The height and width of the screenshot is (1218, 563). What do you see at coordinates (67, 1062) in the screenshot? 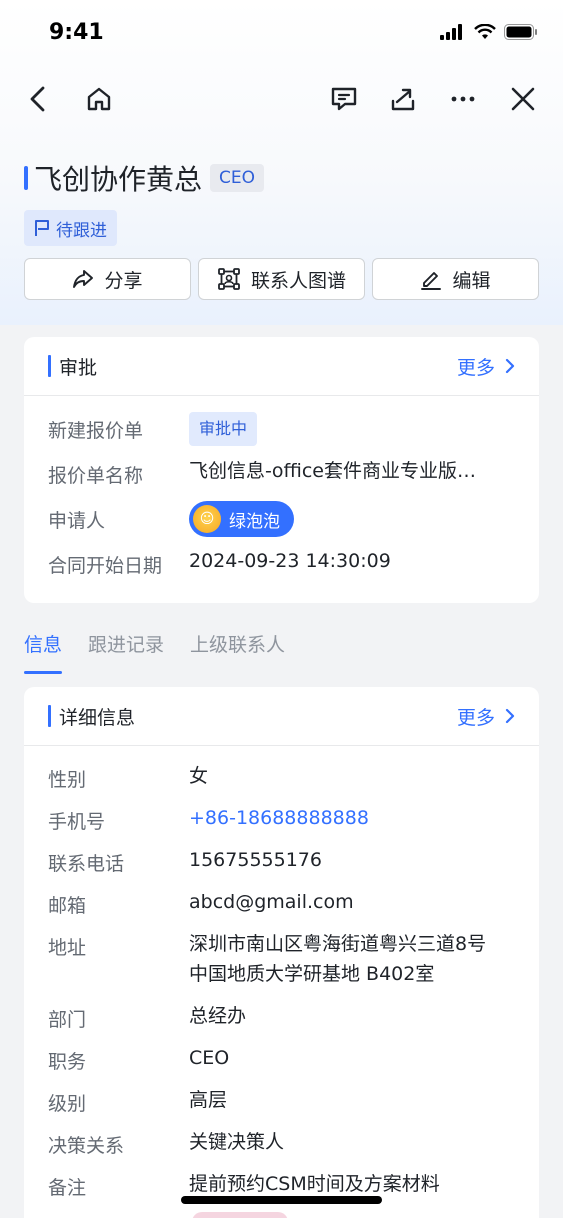
I see `job-title-label: 职务` at bounding box center [67, 1062].